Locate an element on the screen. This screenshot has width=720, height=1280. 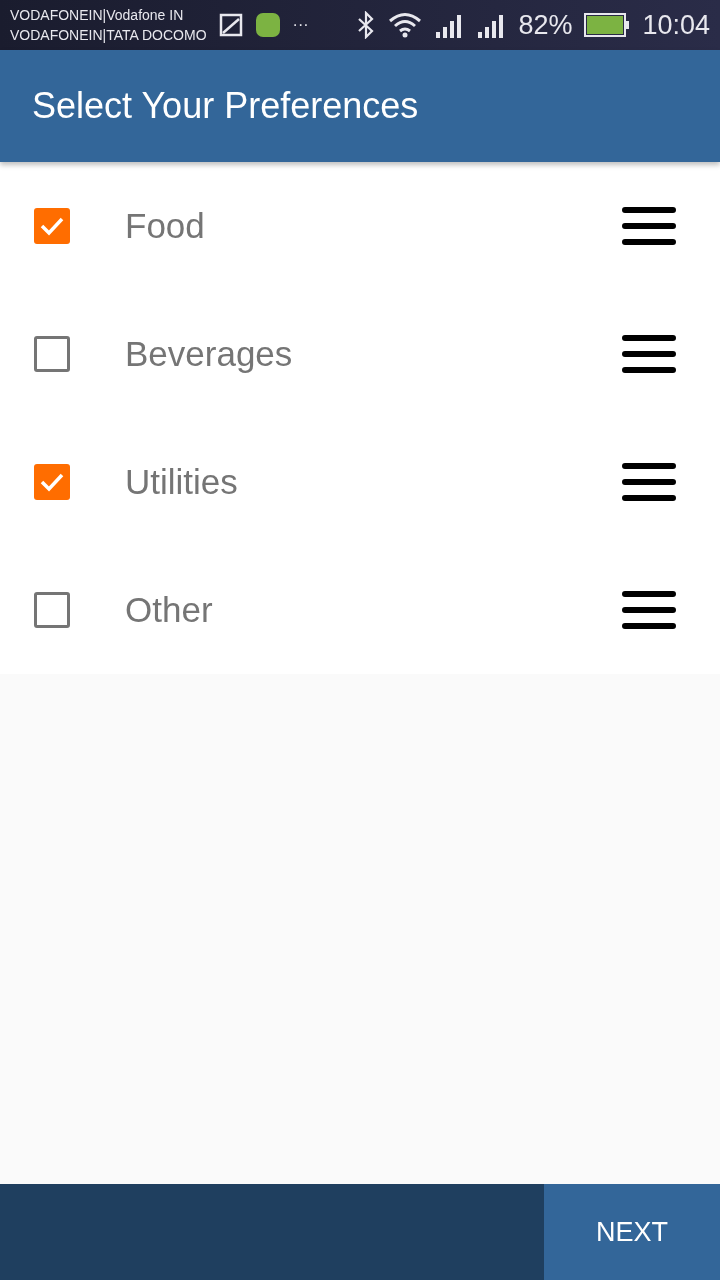
battery-icon is located at coordinates (607, 25).